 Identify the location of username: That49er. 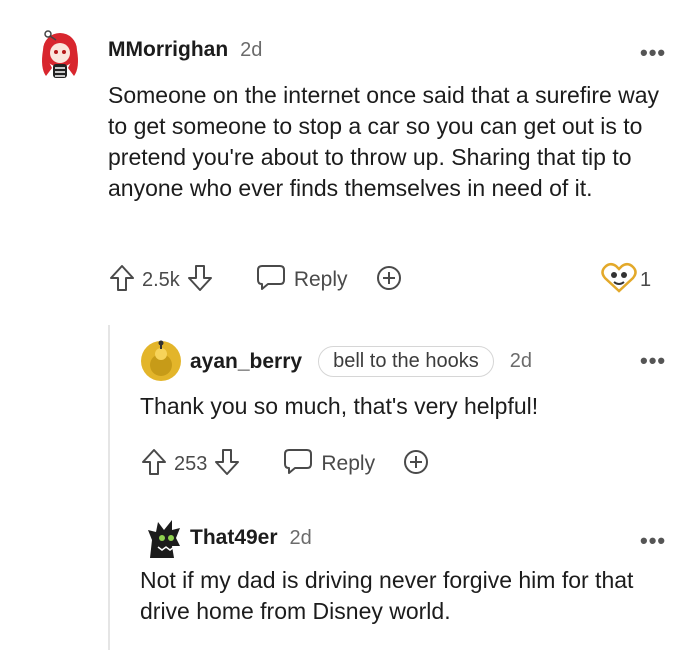
(234, 538).